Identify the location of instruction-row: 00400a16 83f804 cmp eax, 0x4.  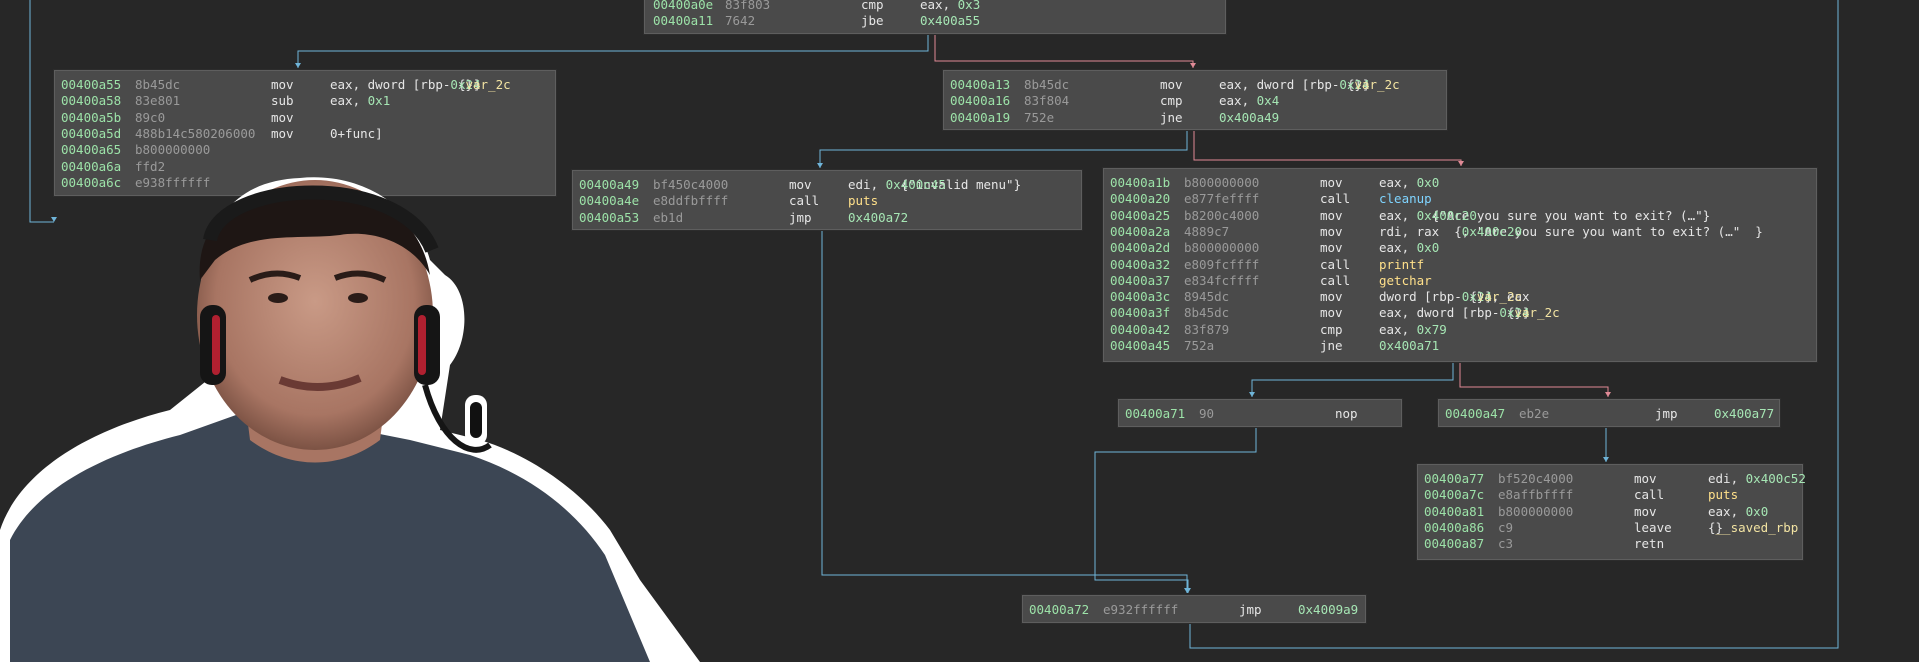
(1195, 101).